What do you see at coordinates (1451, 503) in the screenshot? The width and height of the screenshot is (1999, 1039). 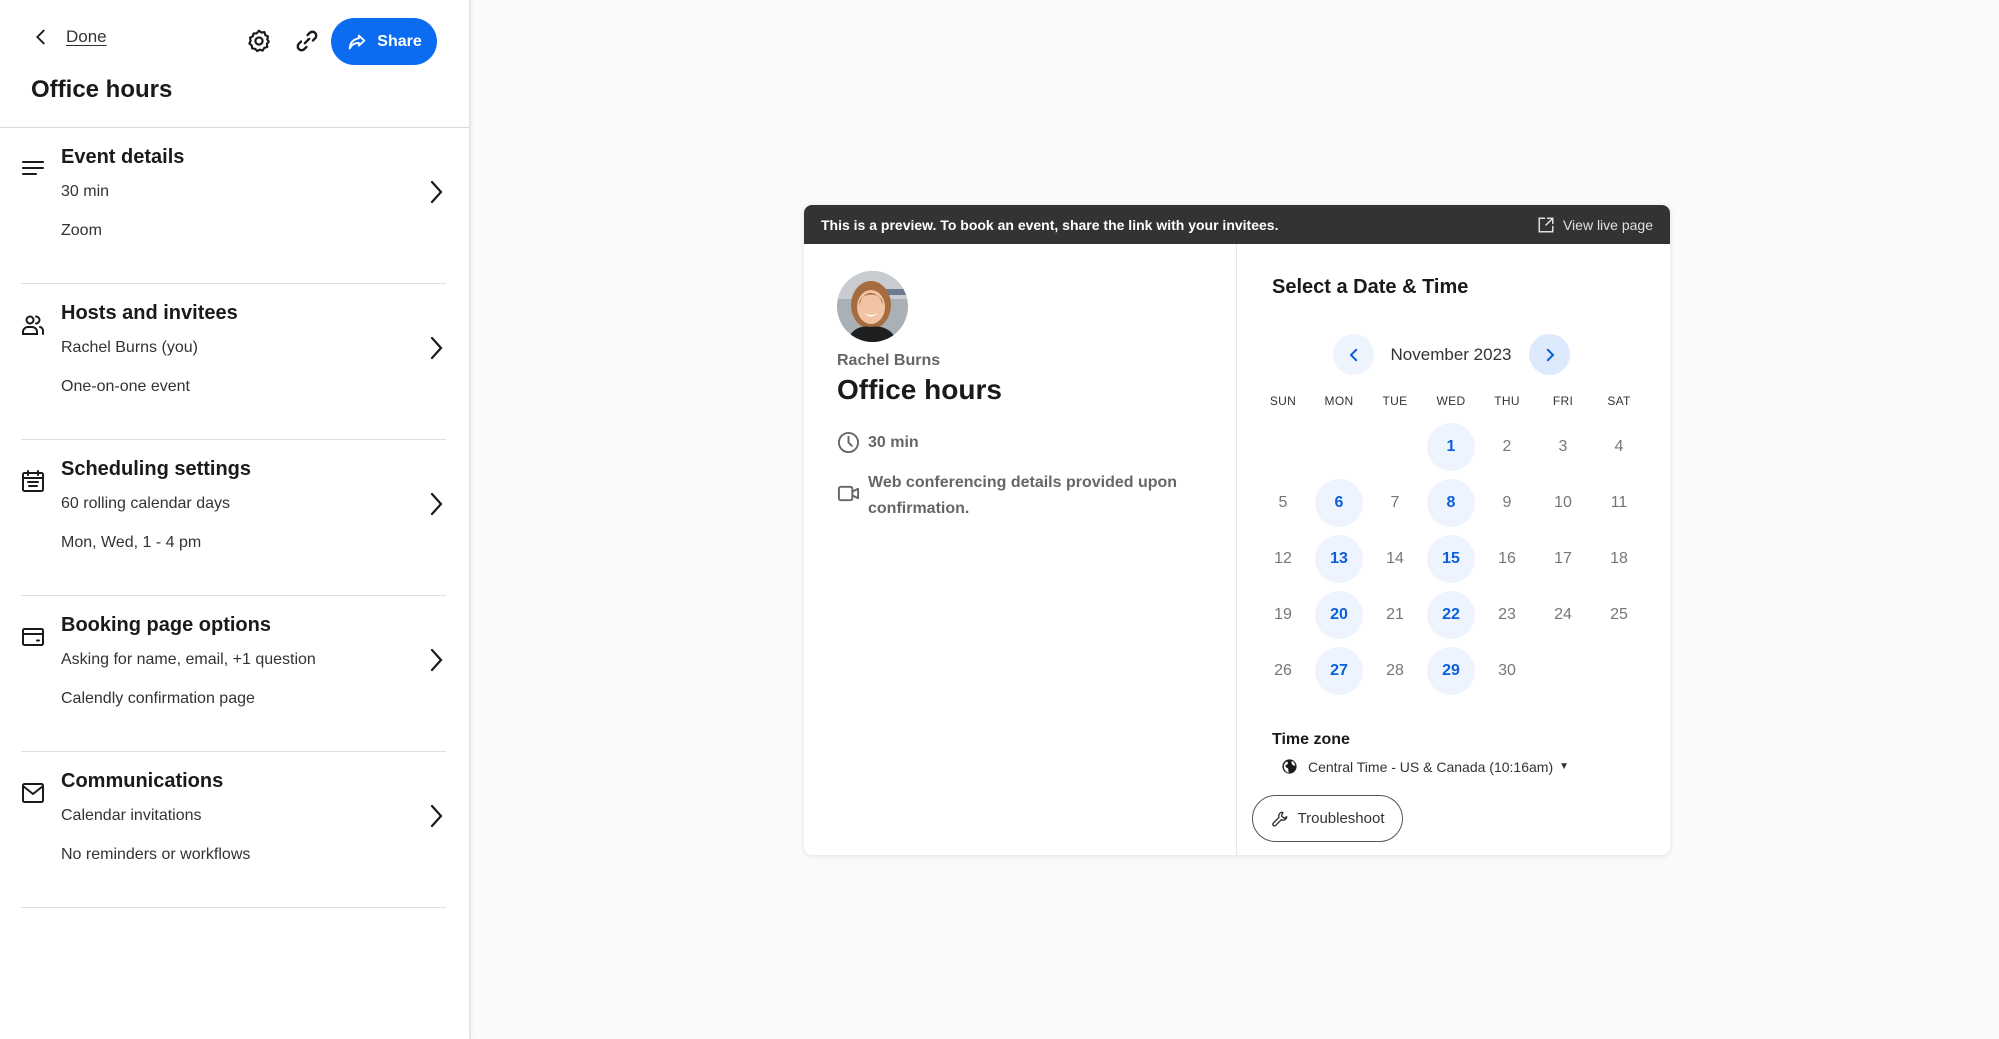 I see `calendar-day-available: 8` at bounding box center [1451, 503].